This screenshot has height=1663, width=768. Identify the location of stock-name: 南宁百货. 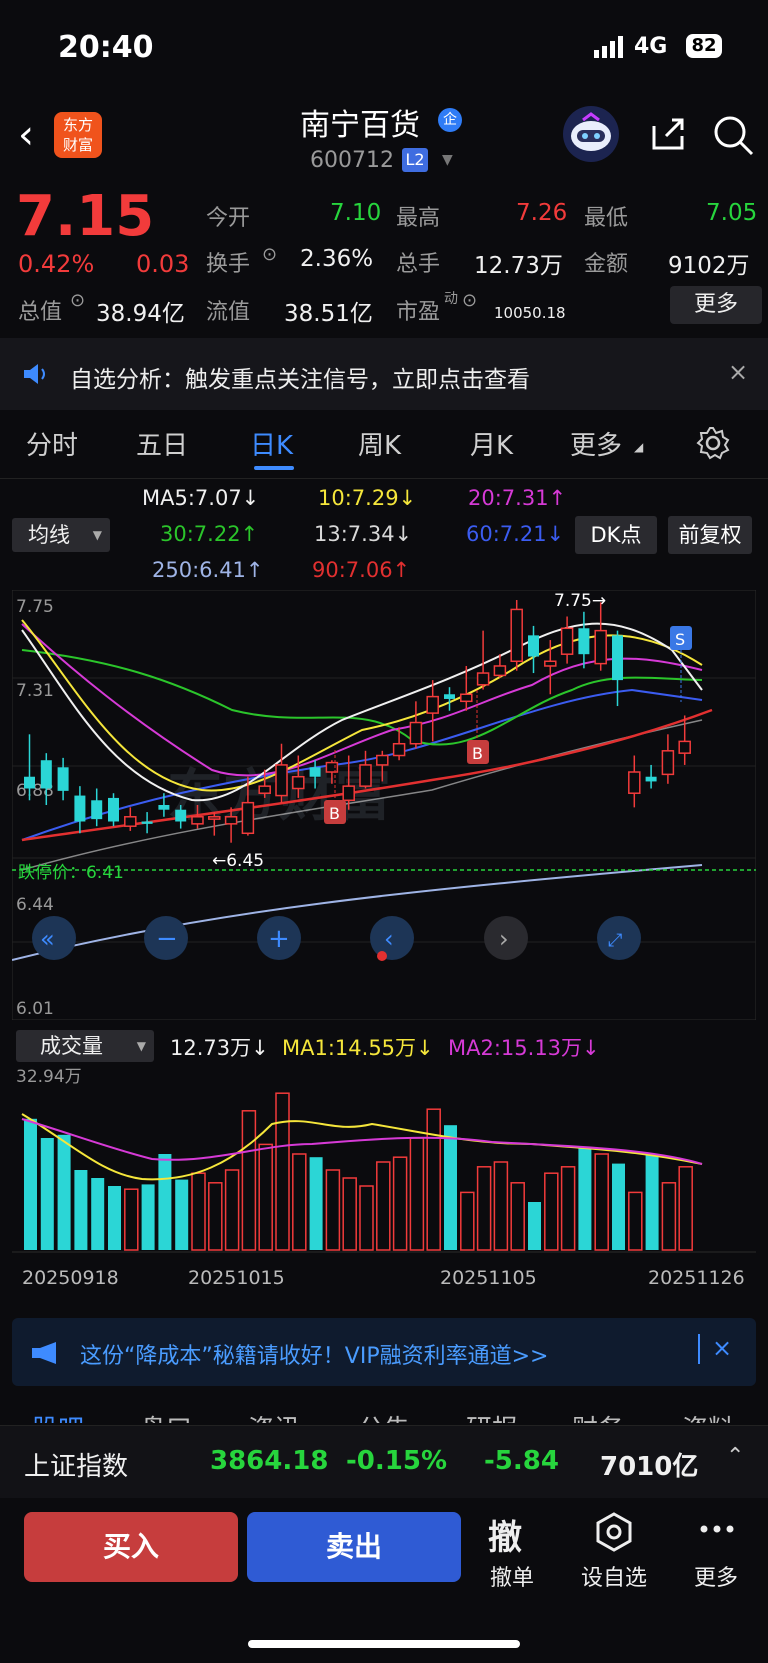
(360, 122).